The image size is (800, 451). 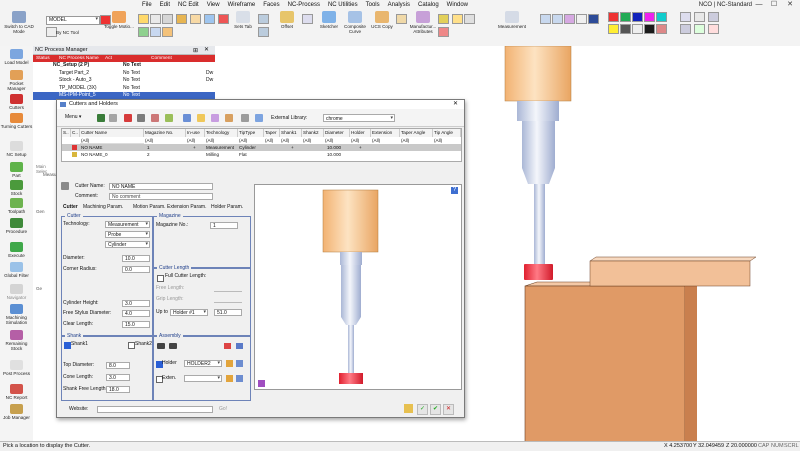 I want to click on menu-analysis: Analysis, so click(x=399, y=5).